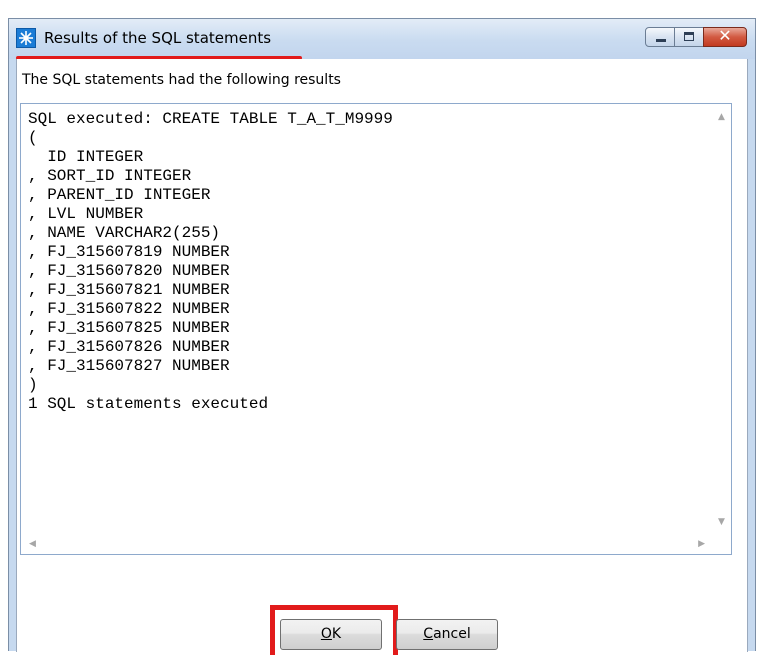 This screenshot has height=655, width=758. What do you see at coordinates (721, 117) in the screenshot?
I see `scroll-up-arrow-icon: ▲` at bounding box center [721, 117].